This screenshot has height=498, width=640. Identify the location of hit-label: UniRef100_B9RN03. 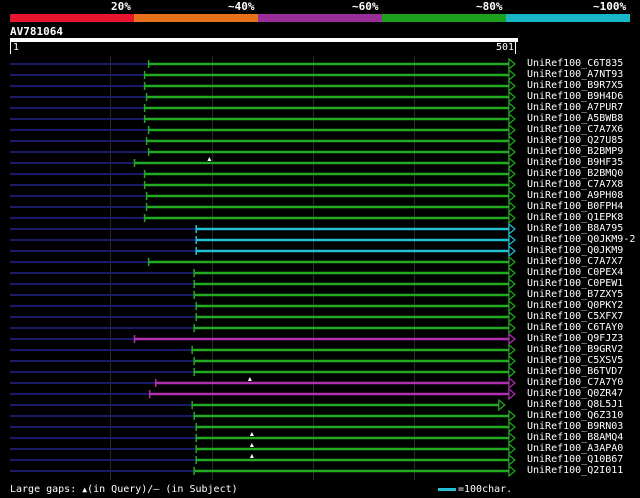
(575, 426).